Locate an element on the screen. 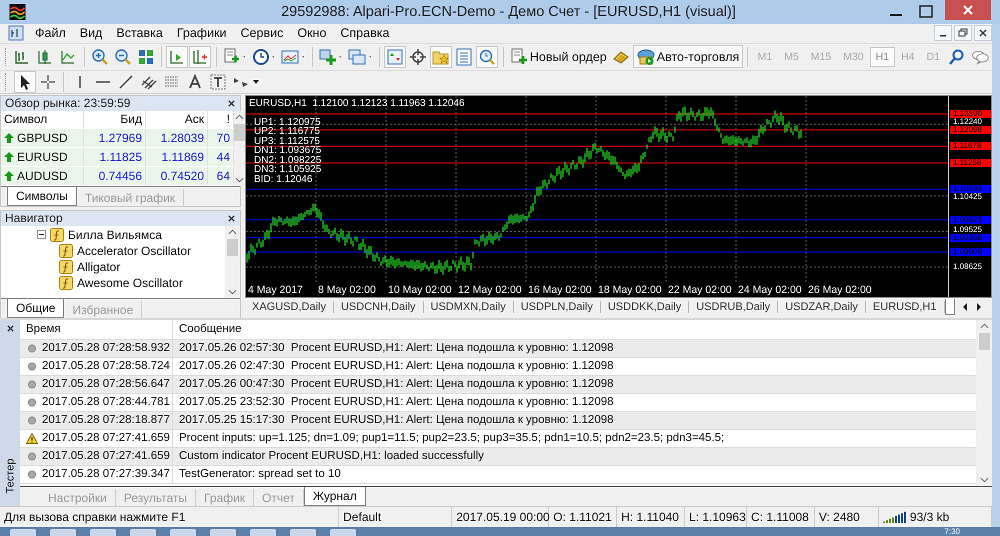 The height and width of the screenshot is (536, 1000). column-header: Сообщение is located at coordinates (574, 329).